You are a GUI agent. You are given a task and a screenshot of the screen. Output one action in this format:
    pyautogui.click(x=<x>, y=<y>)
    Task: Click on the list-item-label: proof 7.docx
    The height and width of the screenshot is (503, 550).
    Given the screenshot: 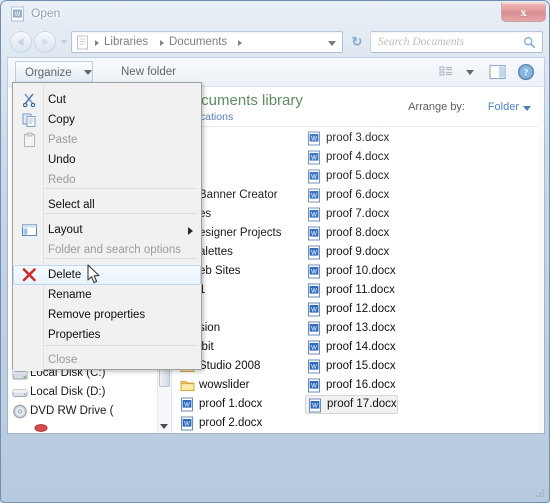 What is the action you would take?
    pyautogui.click(x=358, y=214)
    